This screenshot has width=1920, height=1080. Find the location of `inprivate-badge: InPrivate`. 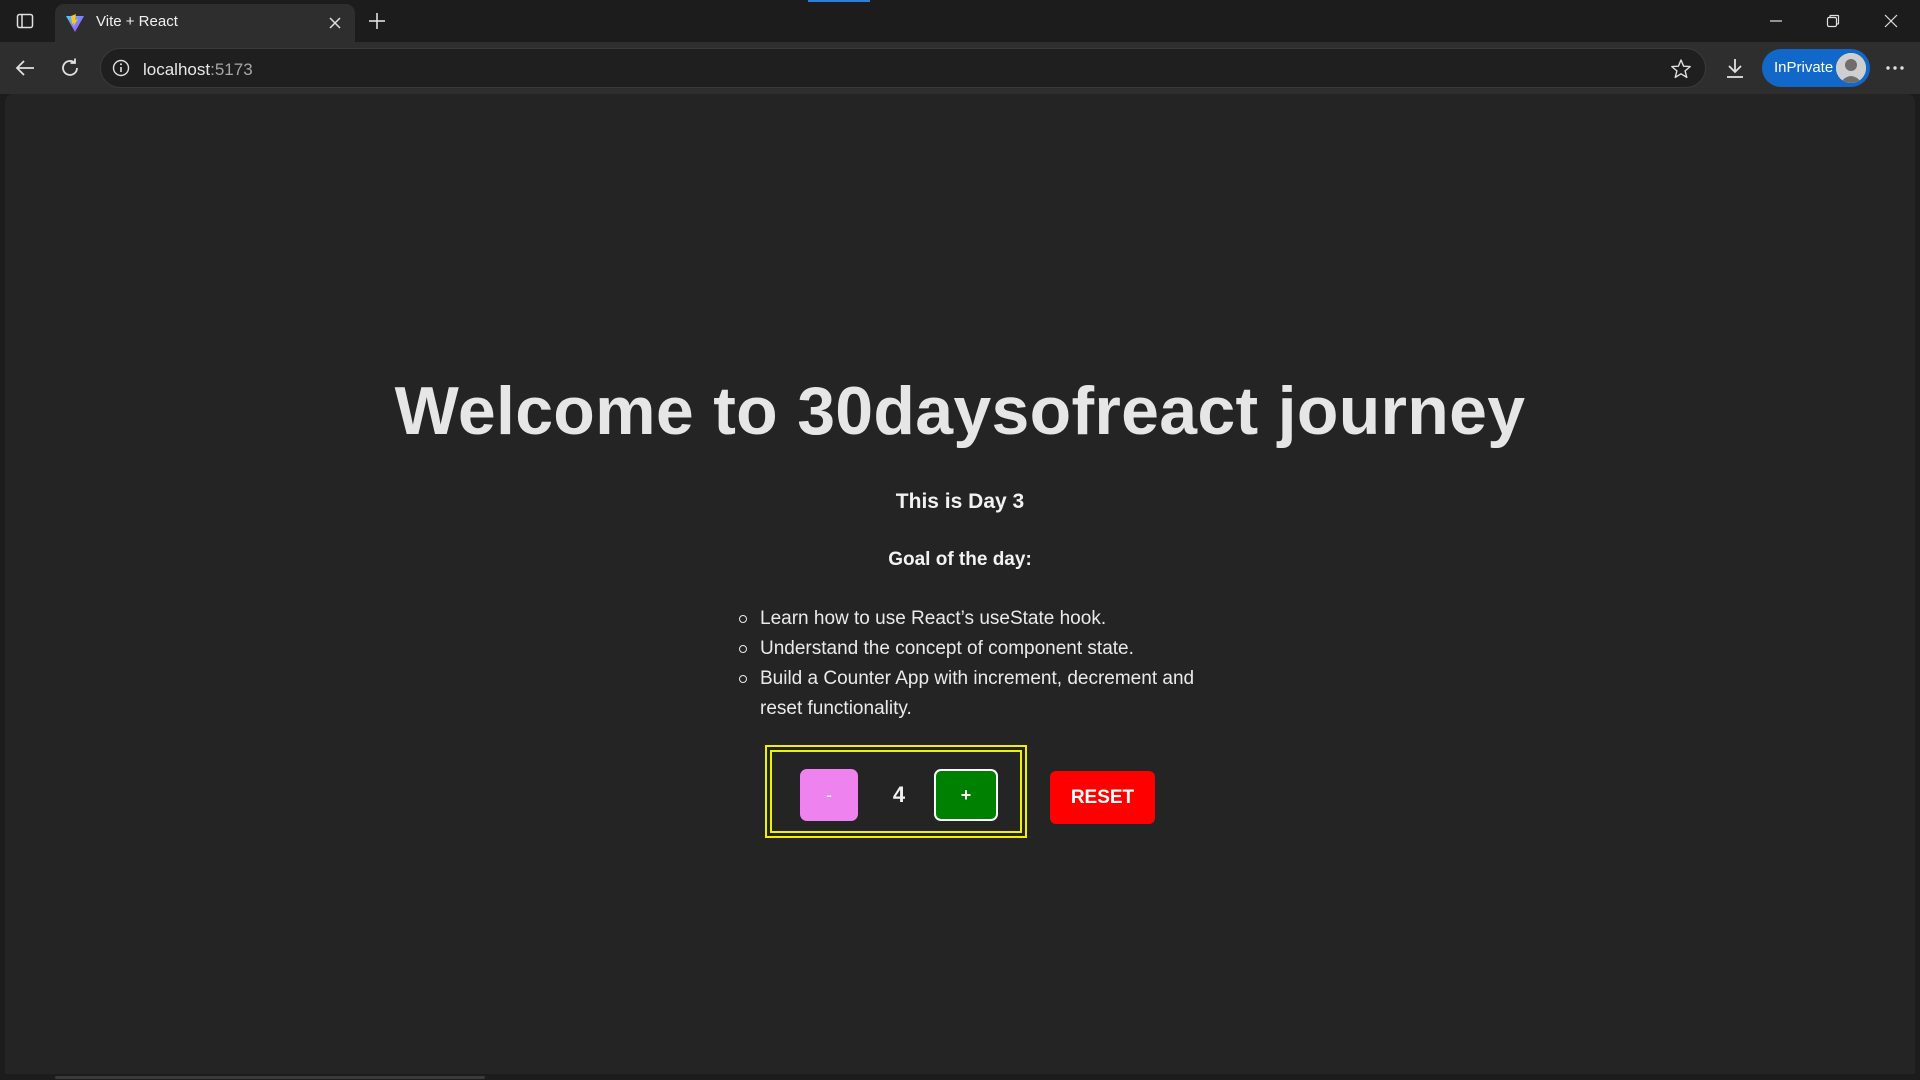

inprivate-badge: InPrivate is located at coordinates (1816, 68).